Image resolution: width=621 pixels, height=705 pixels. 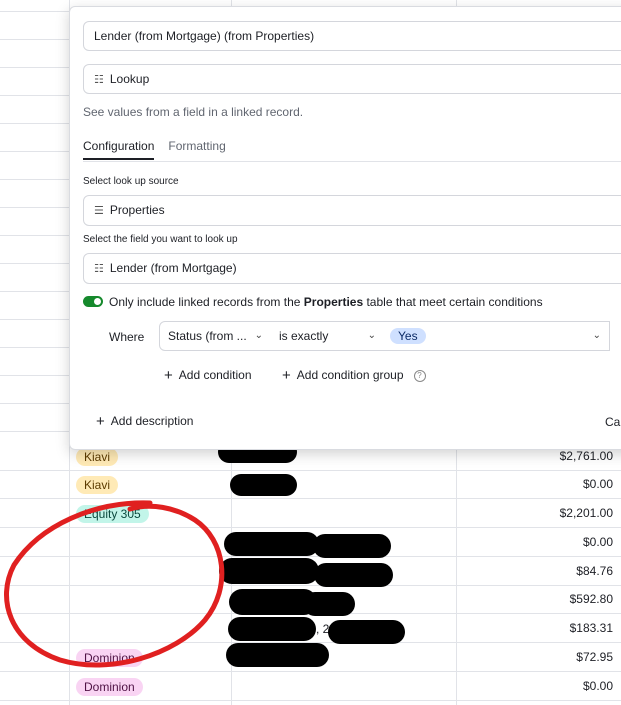 I want to click on cancel-button: Car, so click(x=613, y=422).